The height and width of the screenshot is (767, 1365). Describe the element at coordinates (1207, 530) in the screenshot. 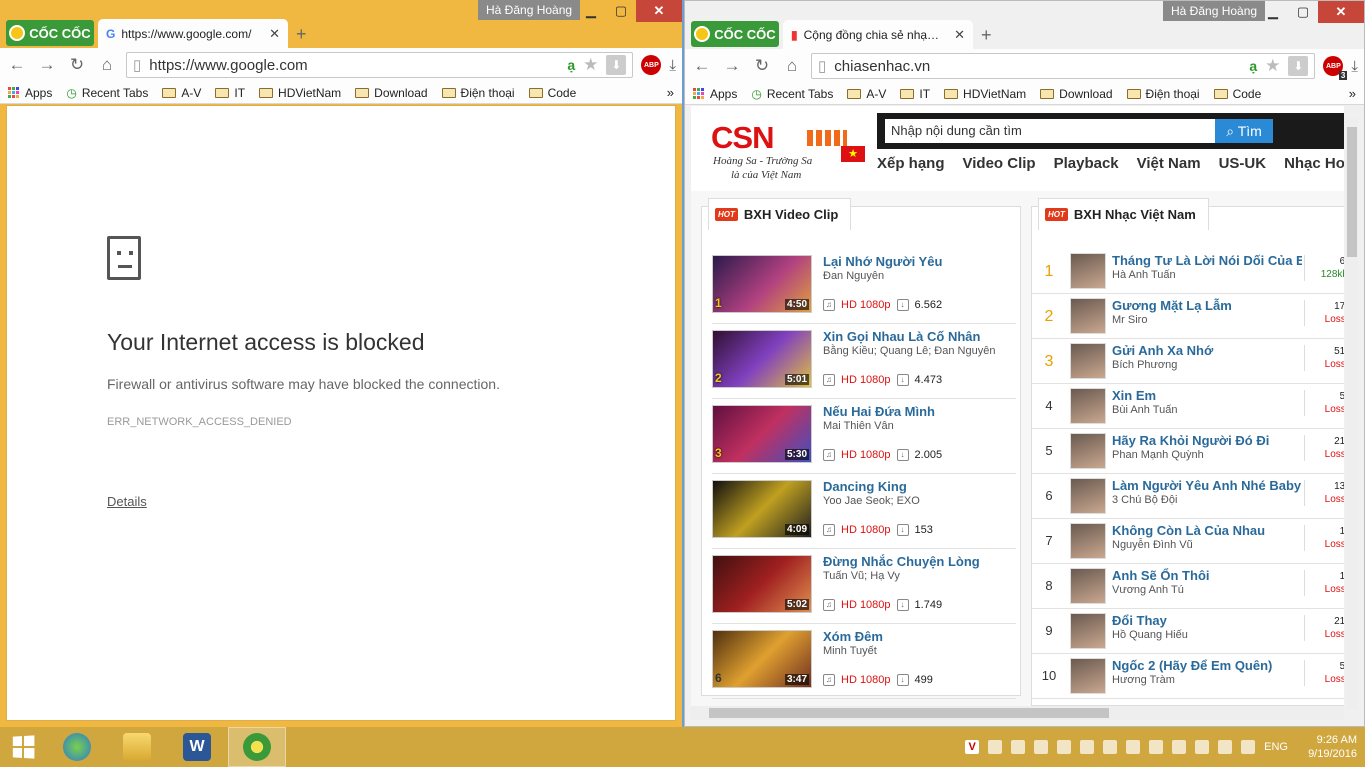

I see `song-title: Không Còn Là Của Nhau` at that location.